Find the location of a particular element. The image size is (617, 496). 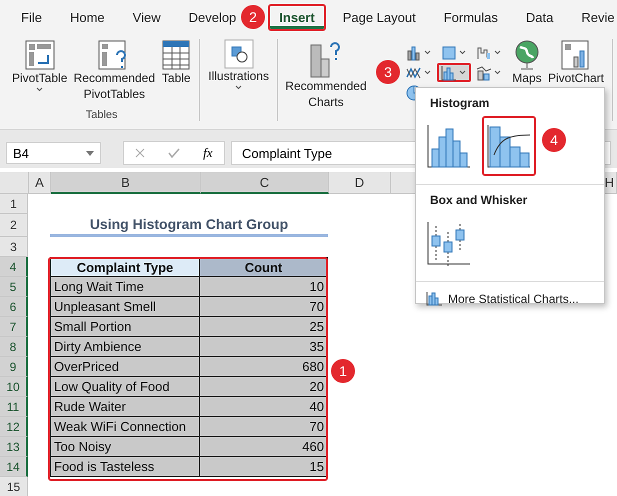

table-cell: Food is Tasteless is located at coordinates (125, 467).